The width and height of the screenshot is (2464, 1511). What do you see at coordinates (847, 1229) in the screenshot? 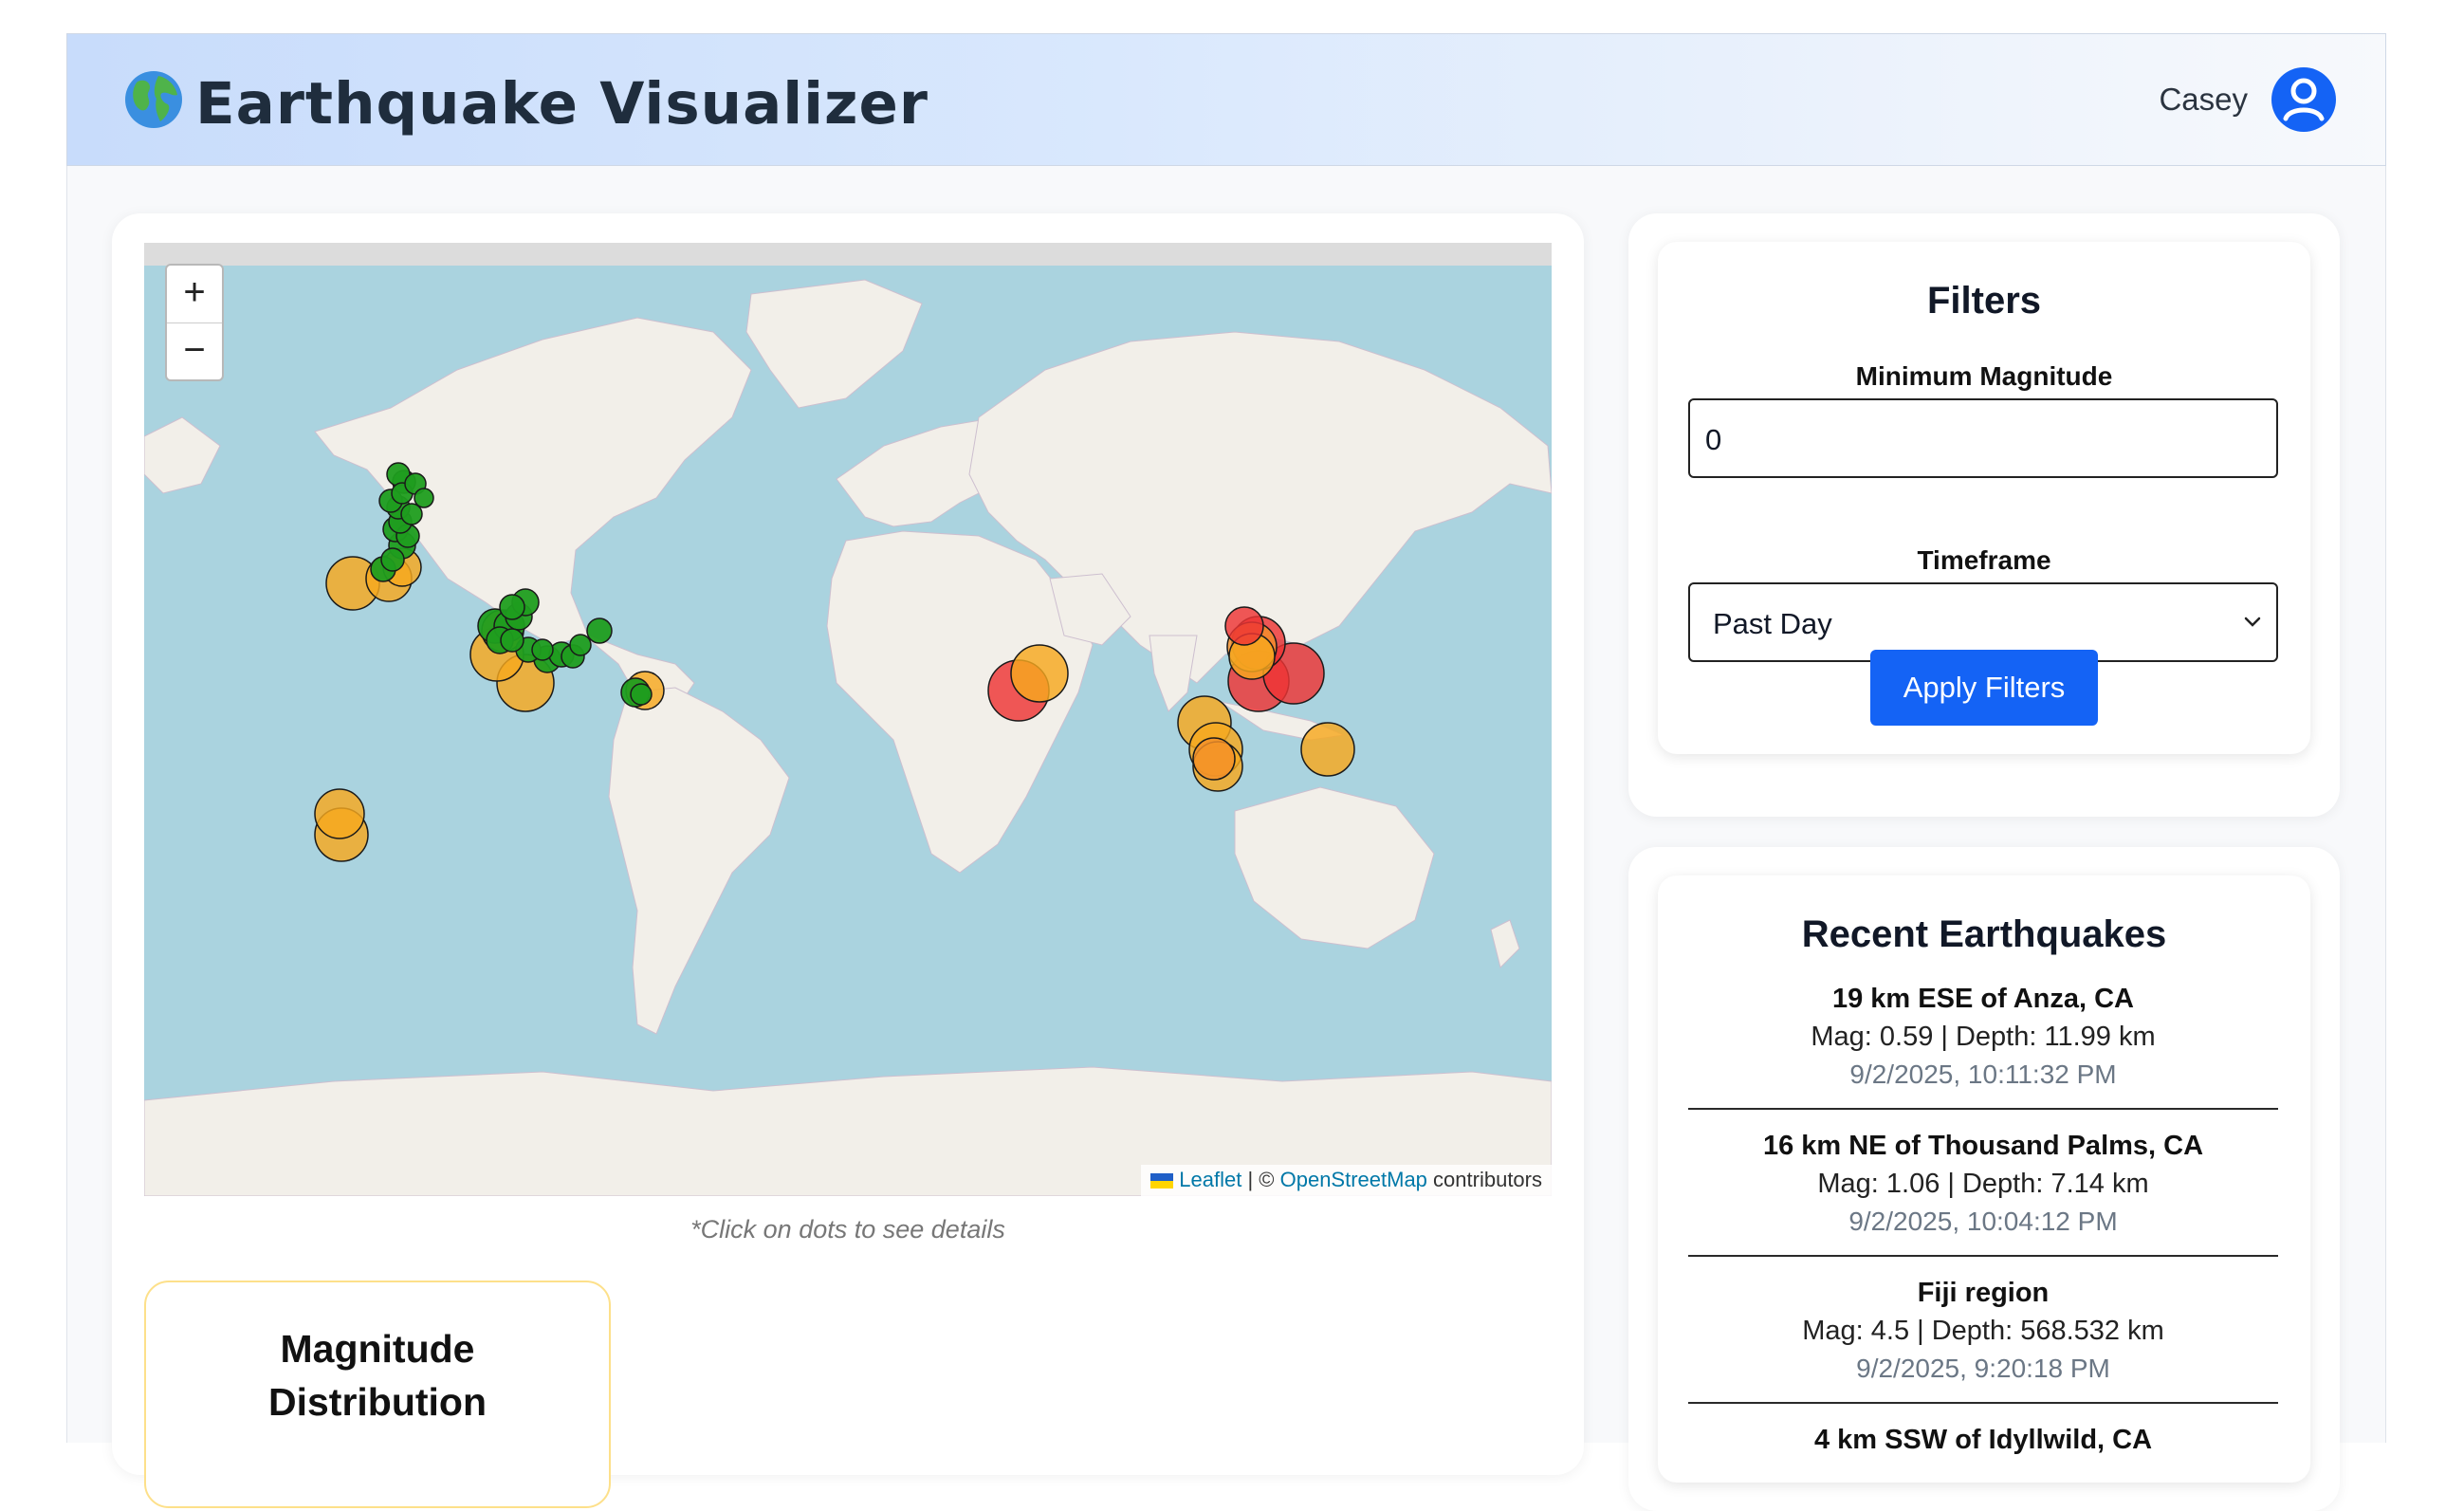
I see `map-hint: *Click on dots to see details` at bounding box center [847, 1229].